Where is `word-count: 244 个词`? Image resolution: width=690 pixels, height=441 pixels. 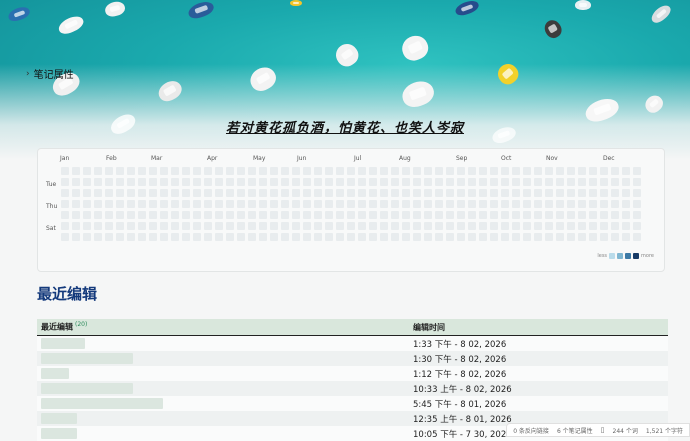 word-count: 244 个词 is located at coordinates (625, 431).